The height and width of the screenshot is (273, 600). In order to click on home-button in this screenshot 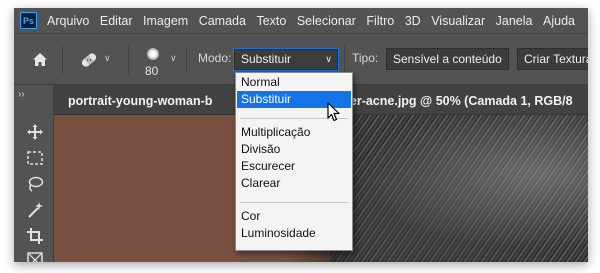, I will do `click(40, 61)`.